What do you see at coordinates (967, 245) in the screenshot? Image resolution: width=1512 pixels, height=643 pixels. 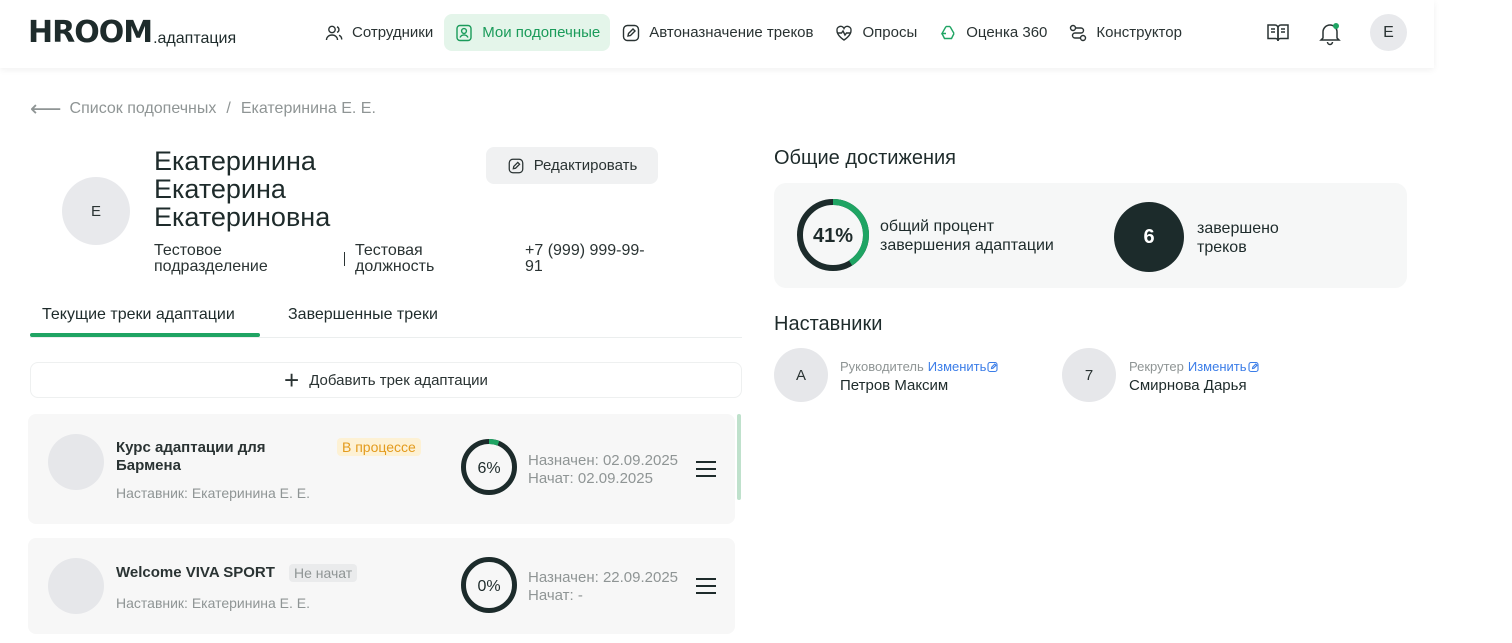 I see `percent-caption-line: завершения адаптации` at bounding box center [967, 245].